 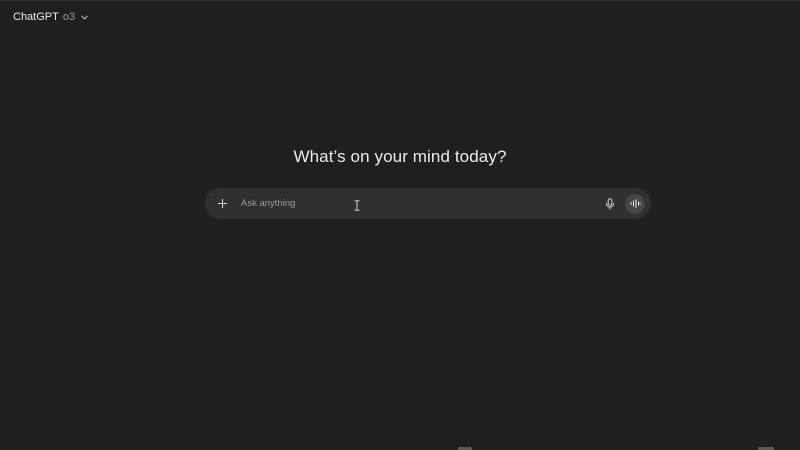 What do you see at coordinates (421, 203) in the screenshot?
I see `prompt-input` at bounding box center [421, 203].